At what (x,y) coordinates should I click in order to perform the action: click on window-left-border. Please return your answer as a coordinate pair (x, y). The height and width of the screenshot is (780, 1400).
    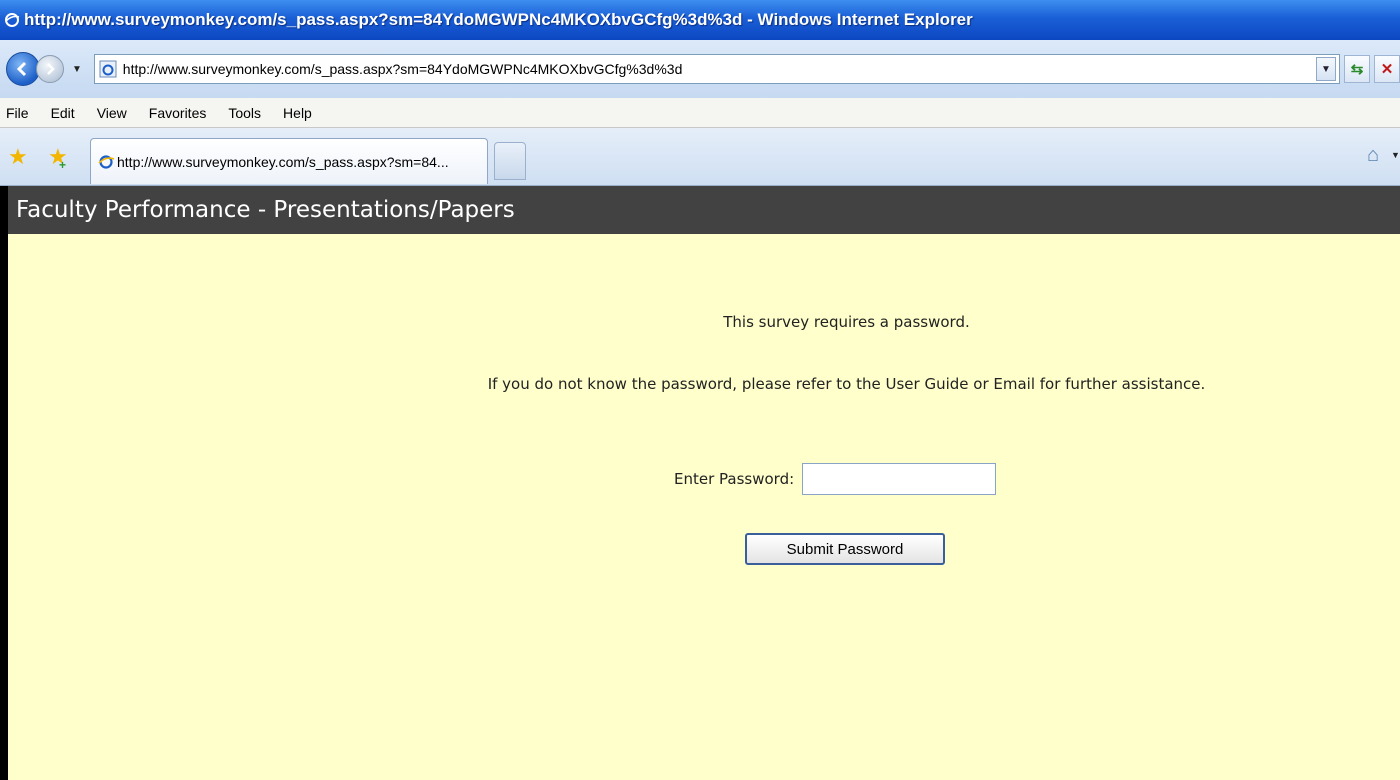
    Looking at the image, I should click on (4, 483).